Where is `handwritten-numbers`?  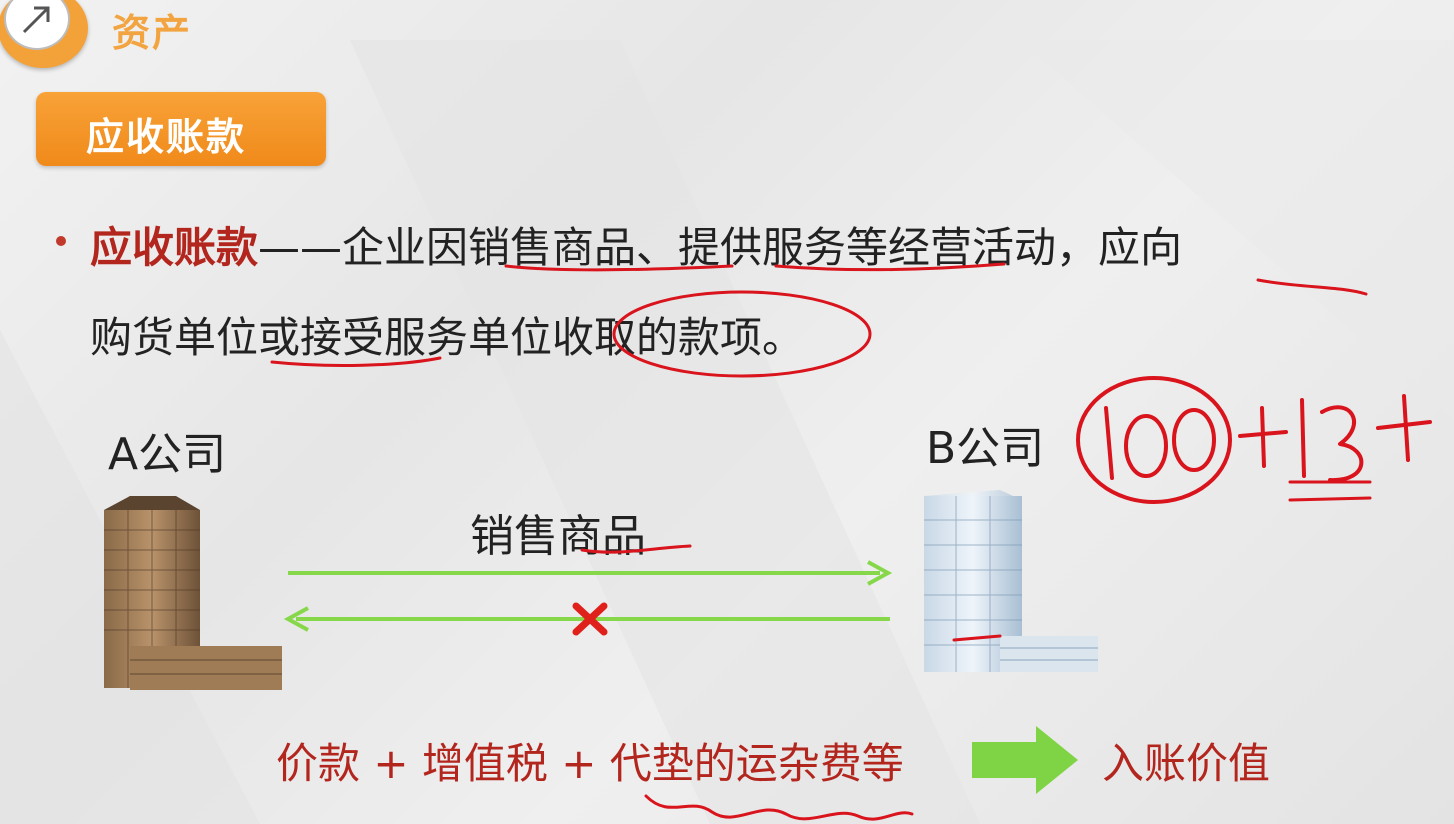
handwritten-numbers is located at coordinates (1254, 440).